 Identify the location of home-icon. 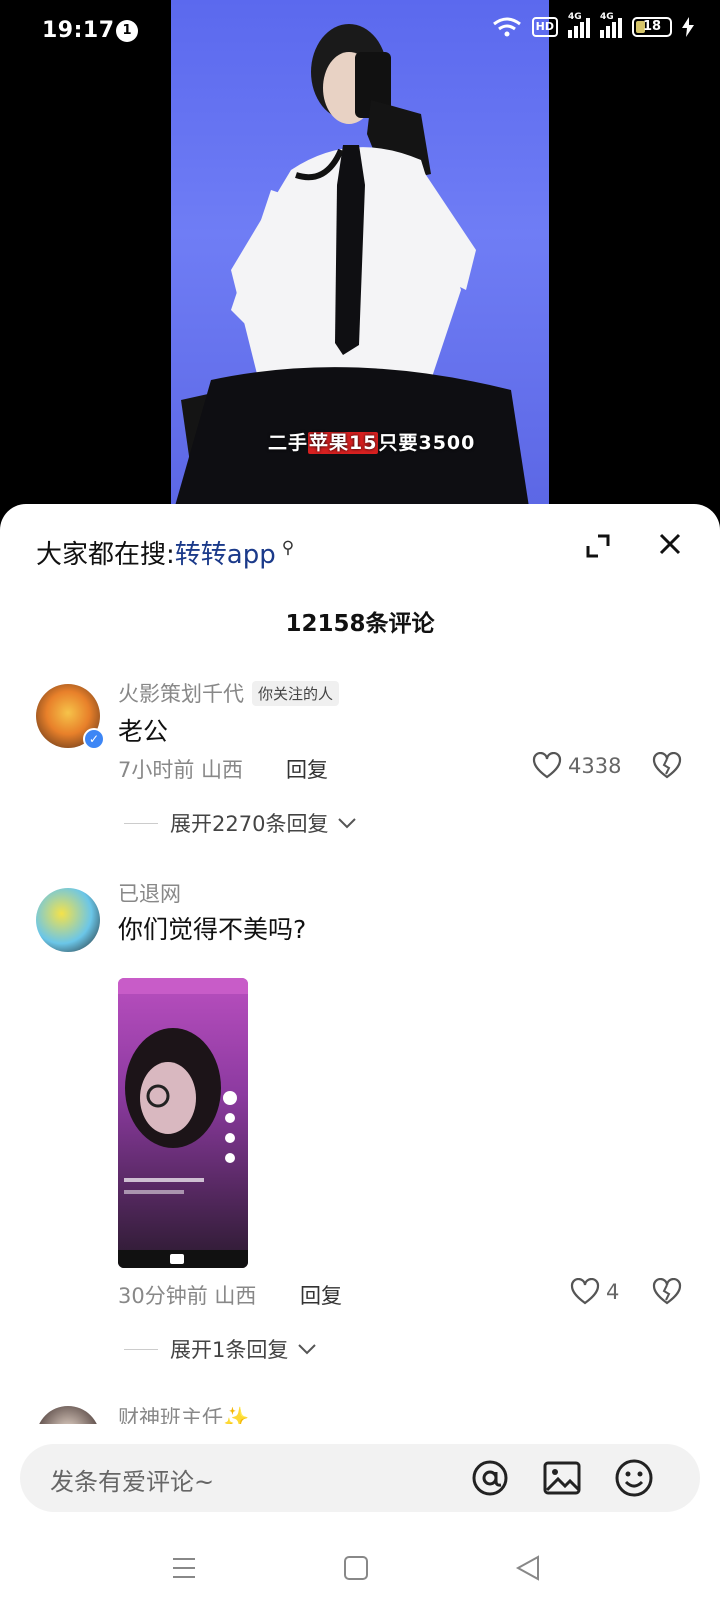
(356, 1568).